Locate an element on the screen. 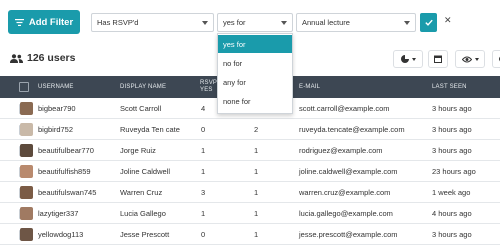 This screenshot has width=500, height=250. cell-email: rodriguez@example.com is located at coordinates (341, 150).